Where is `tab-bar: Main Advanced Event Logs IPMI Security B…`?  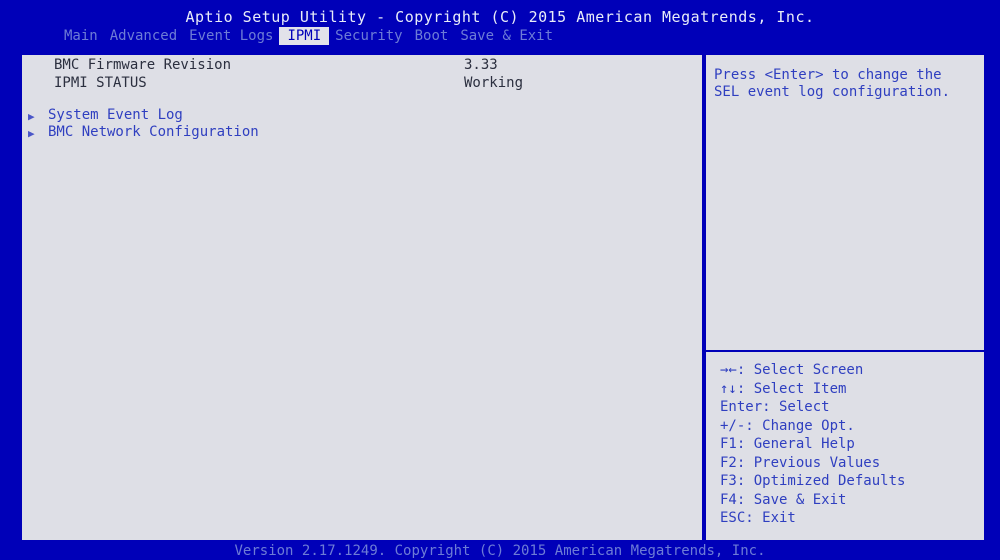 tab-bar: Main Advanced Event Logs IPMI Security B… is located at coordinates (308, 36).